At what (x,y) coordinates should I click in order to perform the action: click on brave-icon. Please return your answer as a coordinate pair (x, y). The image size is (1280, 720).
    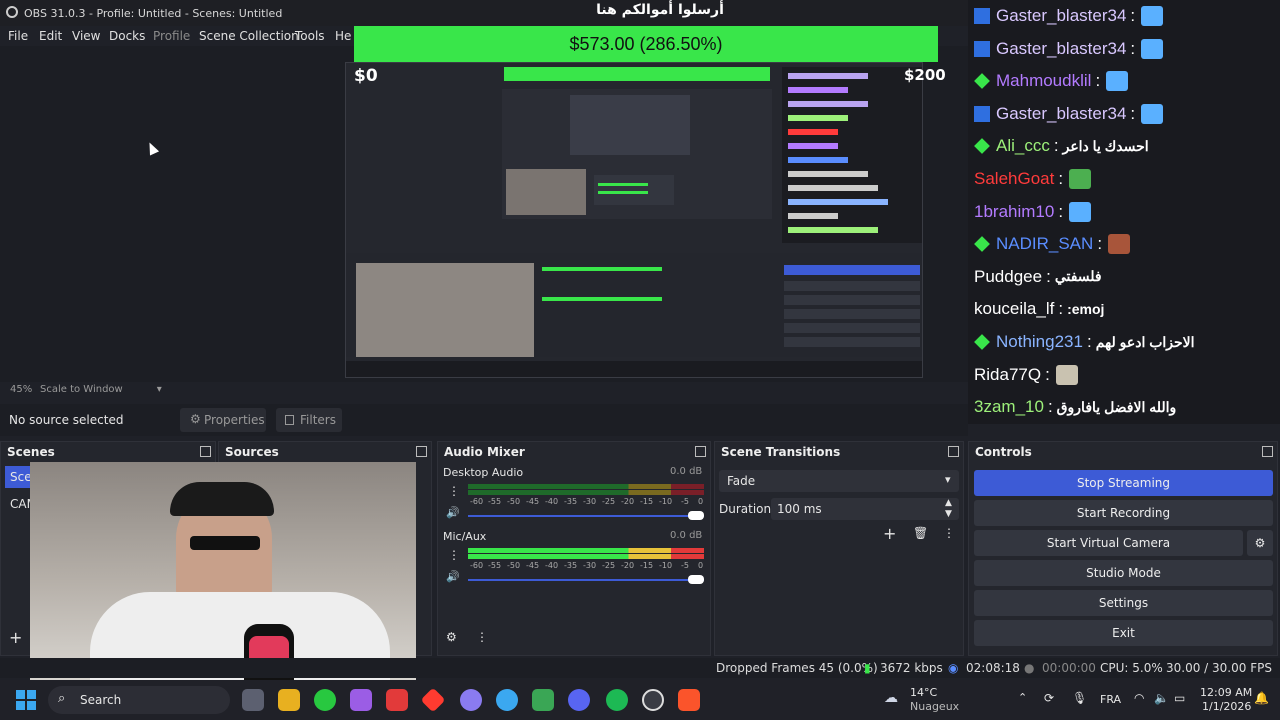
    Looking at the image, I should click on (689, 700).